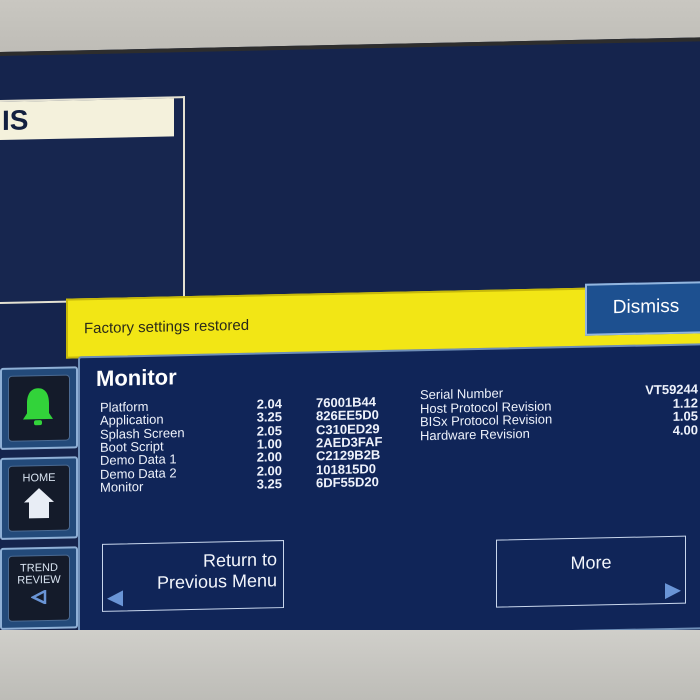 The image size is (700, 700). Describe the element at coordinates (167, 327) in the screenshot. I see `notification-message: Factory settings restored` at that location.